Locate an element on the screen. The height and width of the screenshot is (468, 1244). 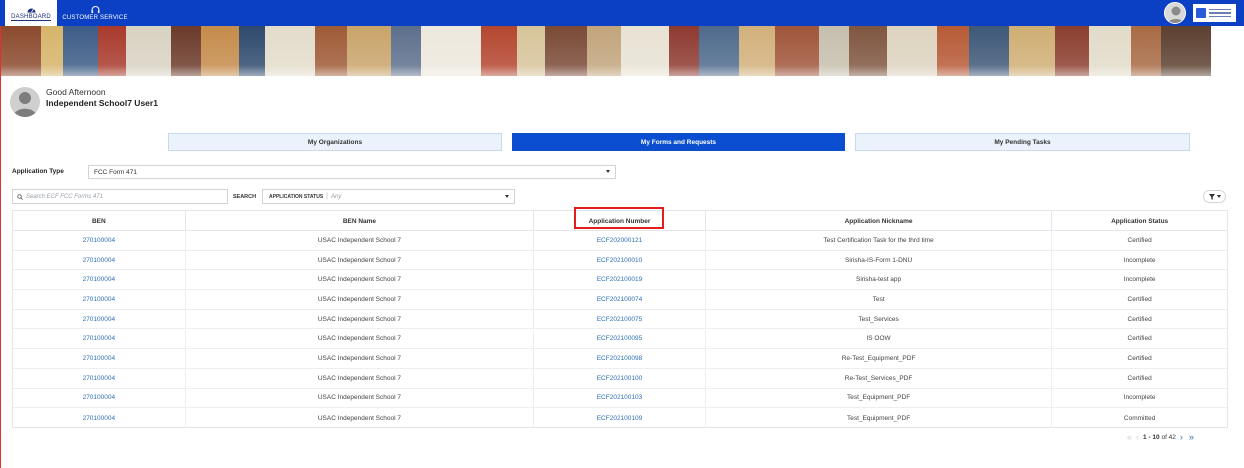
nav-dashboard: DASHBOARD is located at coordinates (31, 13).